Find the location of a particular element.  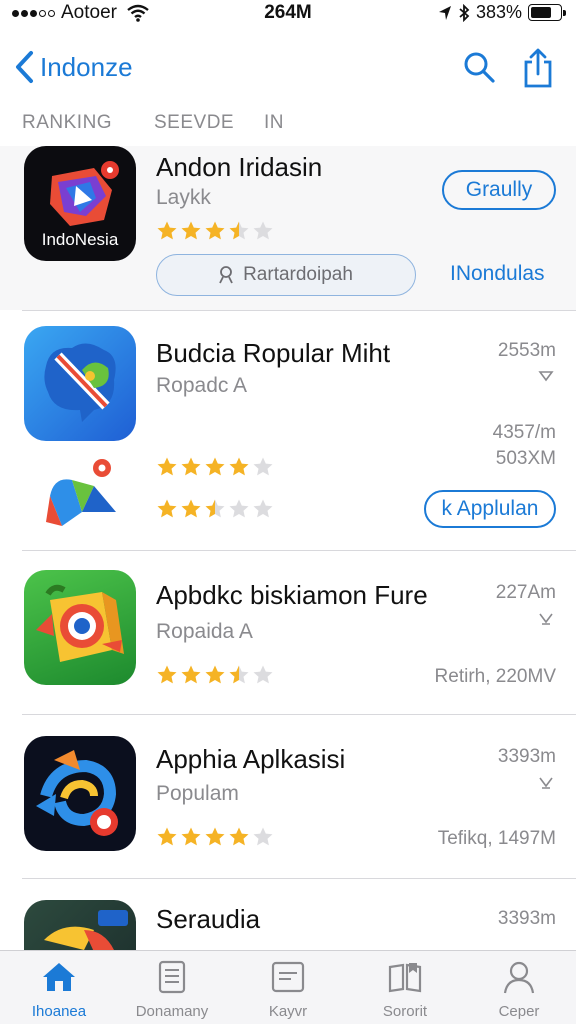

status-right: 383% is located at coordinates (502, 12).